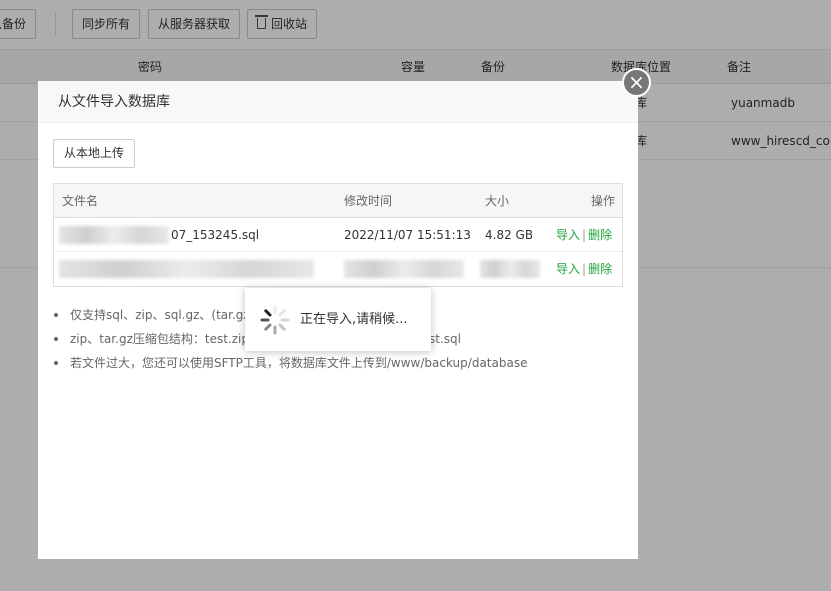 This screenshot has height=591, width=831. Describe the element at coordinates (338, 269) in the screenshot. I see `table-row: 导入 | 删除` at that location.